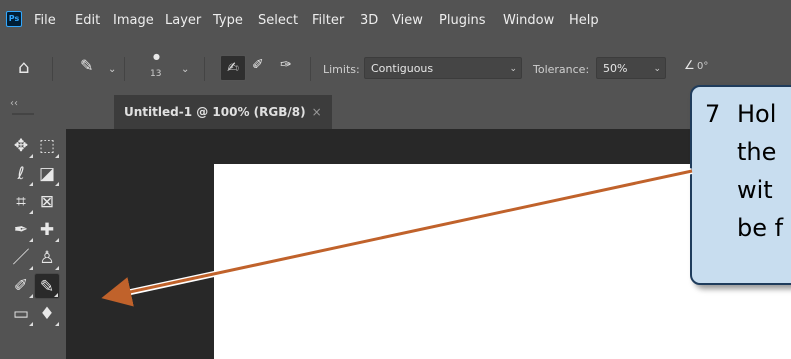  Describe the element at coordinates (317, 112) in the screenshot. I see `close-icon: ×` at that location.